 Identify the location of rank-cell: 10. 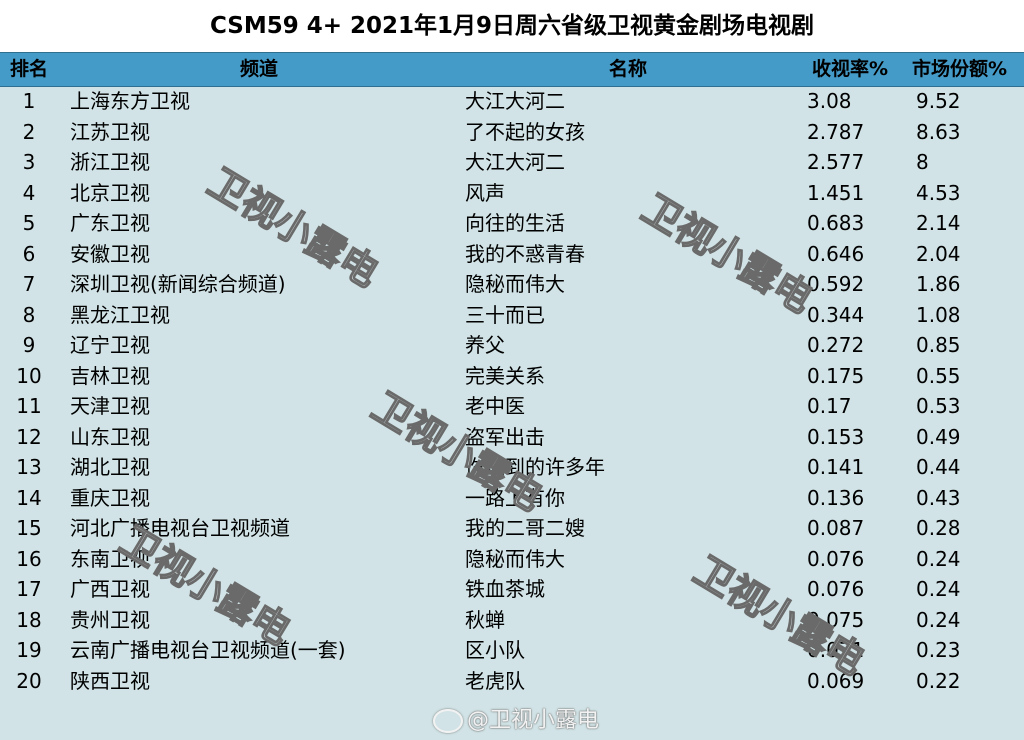
(29, 375).